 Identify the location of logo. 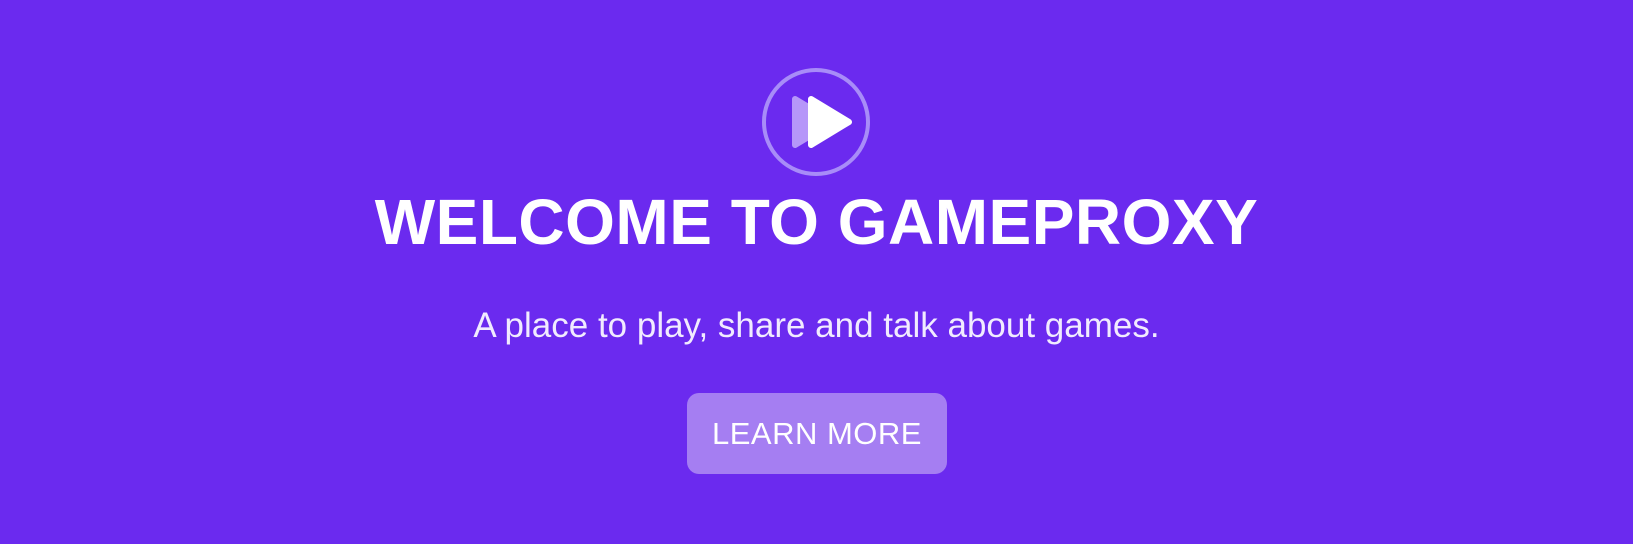
(816, 122).